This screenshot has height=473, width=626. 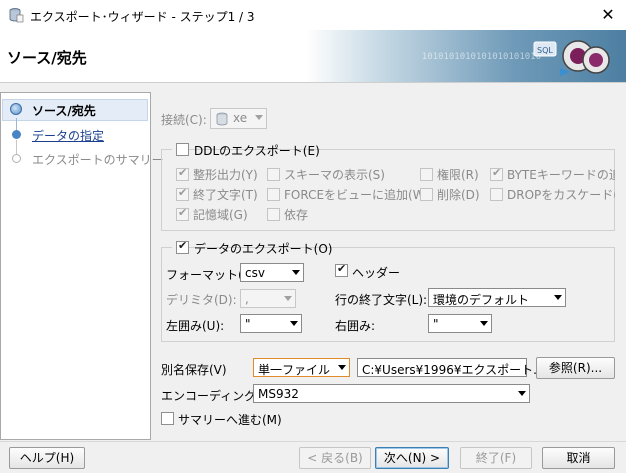 I want to click on pretty-print-label: 整形出力(Y), so click(x=225, y=175).